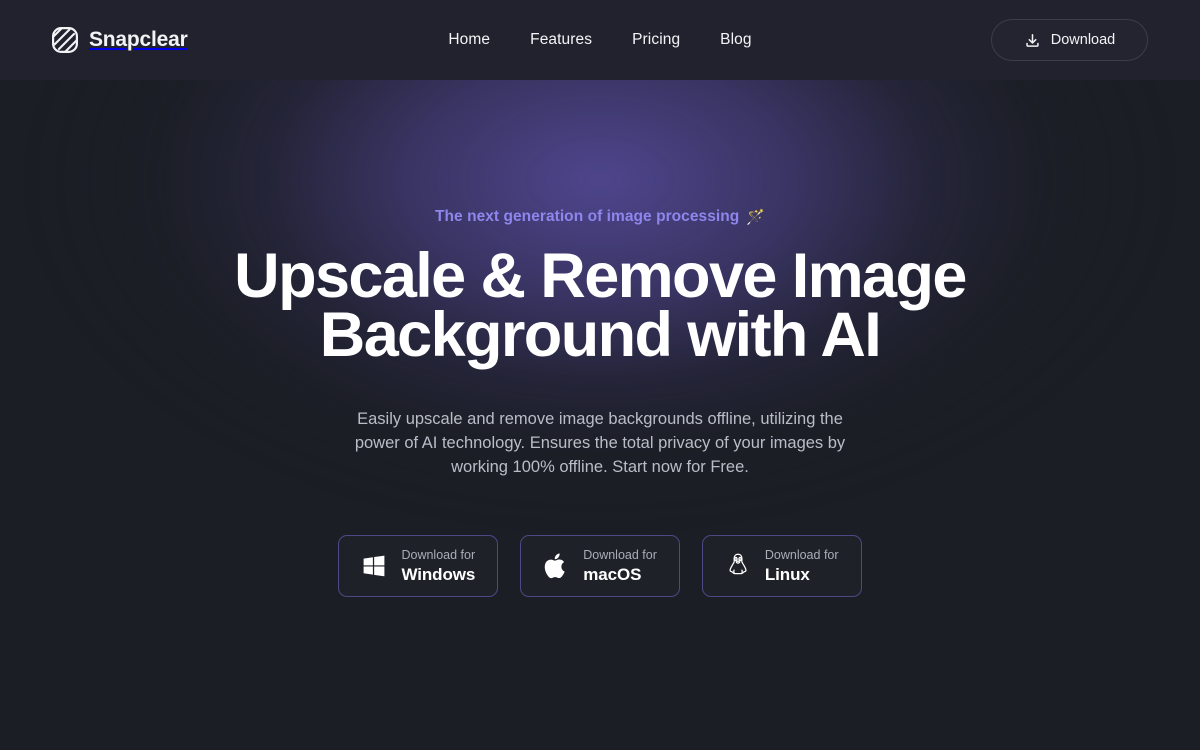  Describe the element at coordinates (587, 216) in the screenshot. I see `hero-eyebrow-text: The next generation of image processing` at that location.